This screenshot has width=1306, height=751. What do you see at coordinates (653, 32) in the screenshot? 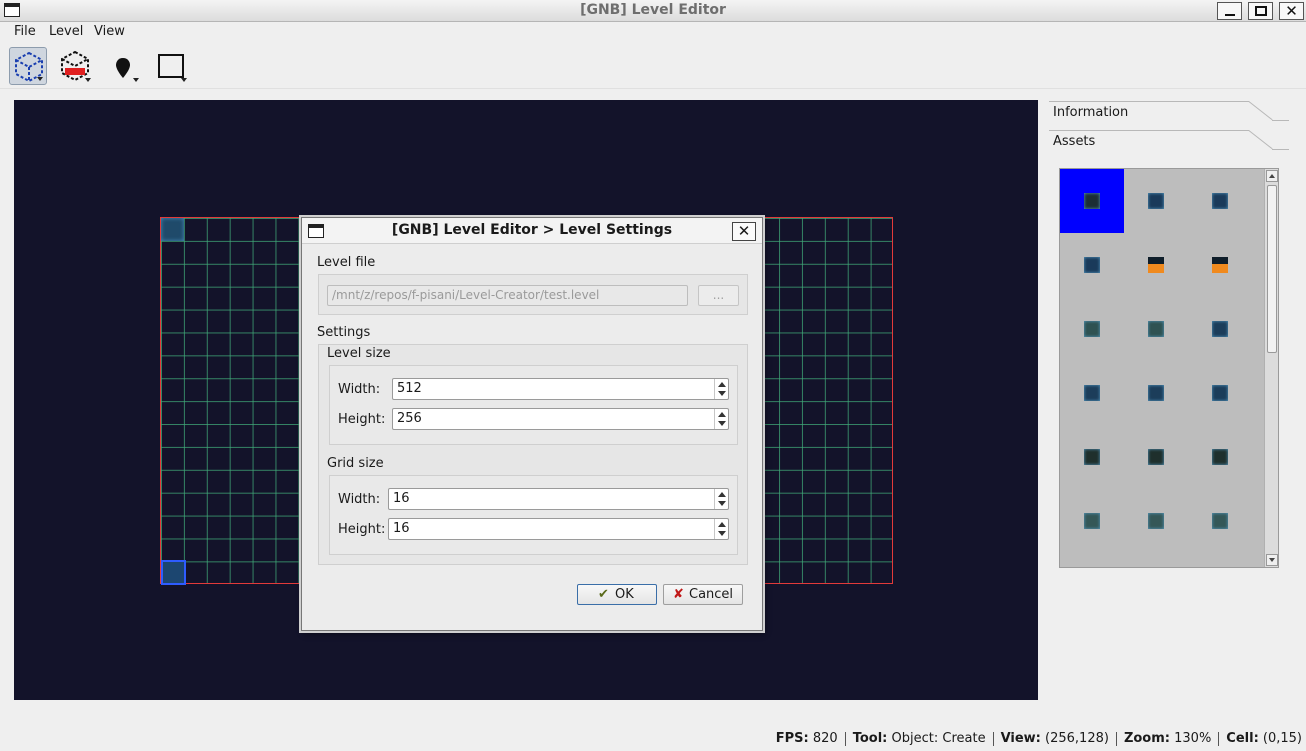
I see `menu-bar: File Level View` at bounding box center [653, 32].